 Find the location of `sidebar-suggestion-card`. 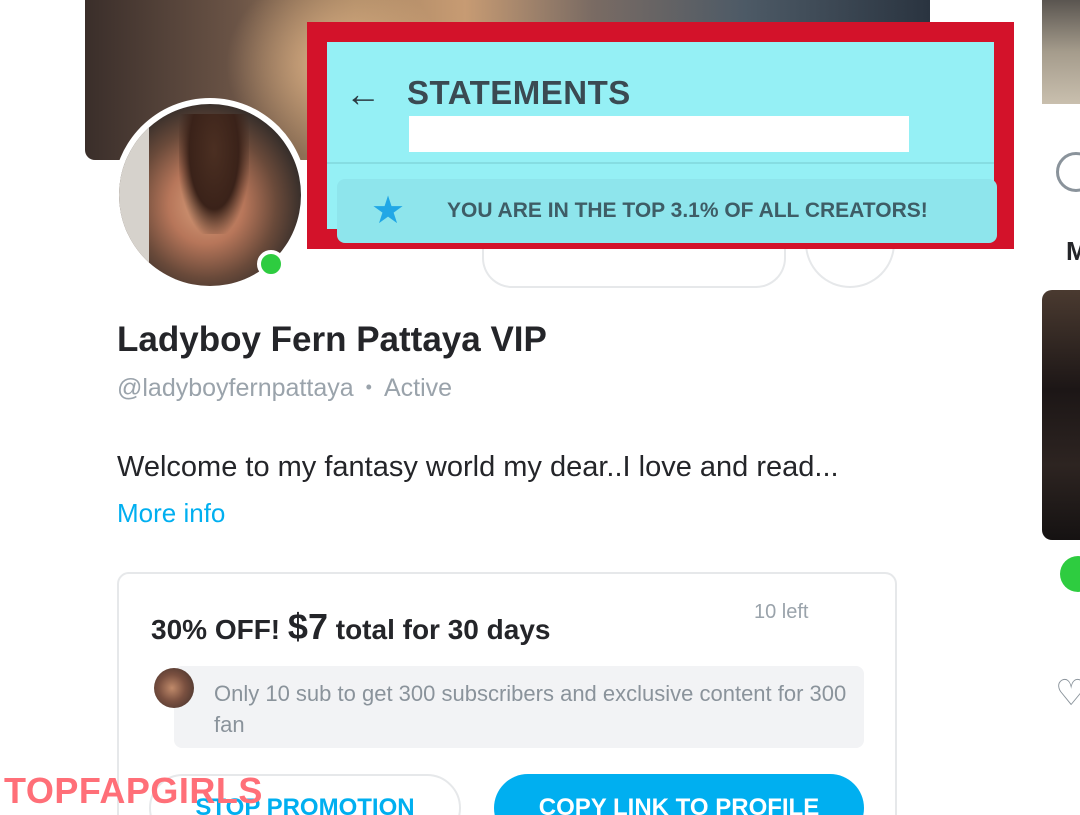

sidebar-suggestion-card is located at coordinates (1061, 415).